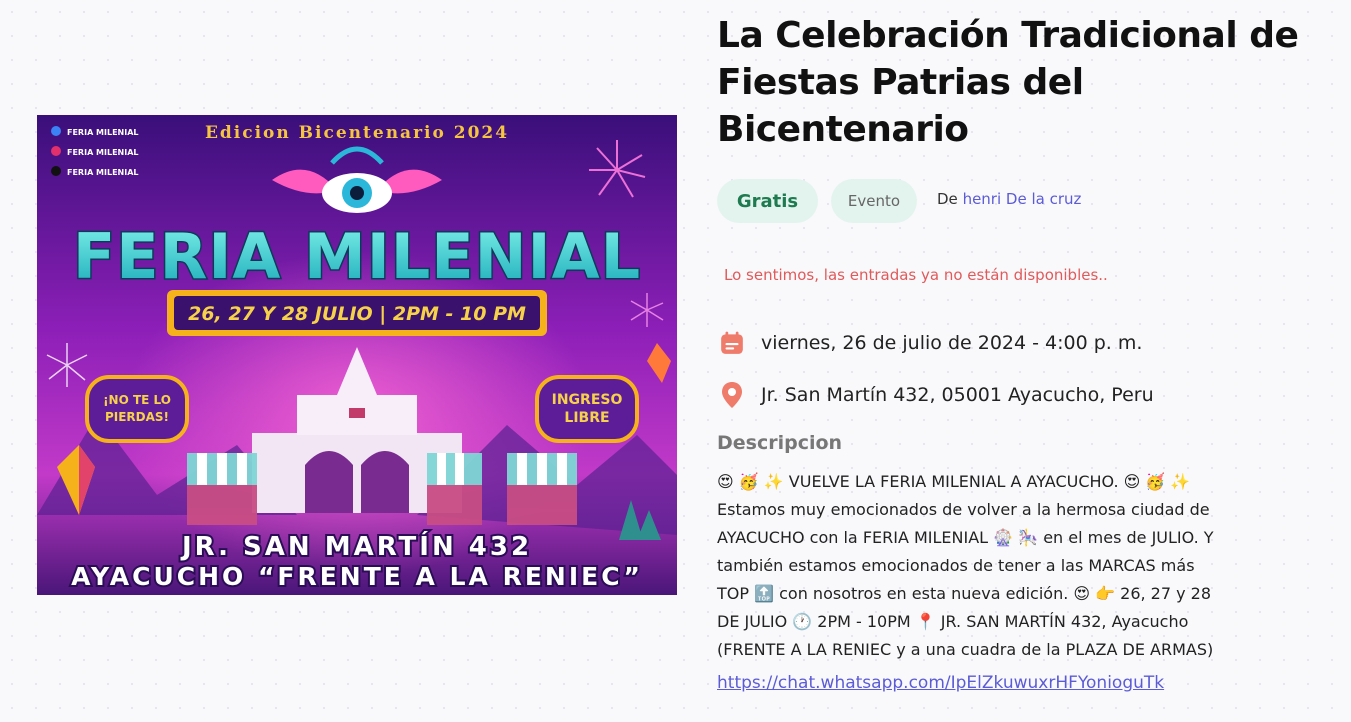 This screenshot has height=722, width=1351. I want to click on event-type-badge: Evento, so click(874, 201).